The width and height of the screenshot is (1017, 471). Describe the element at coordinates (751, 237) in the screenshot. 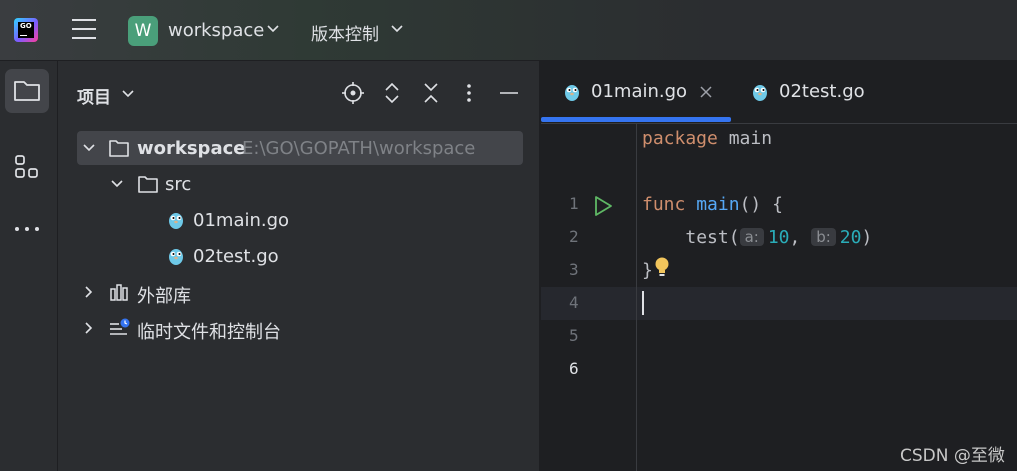

I see `param-hint-a: a:` at that location.